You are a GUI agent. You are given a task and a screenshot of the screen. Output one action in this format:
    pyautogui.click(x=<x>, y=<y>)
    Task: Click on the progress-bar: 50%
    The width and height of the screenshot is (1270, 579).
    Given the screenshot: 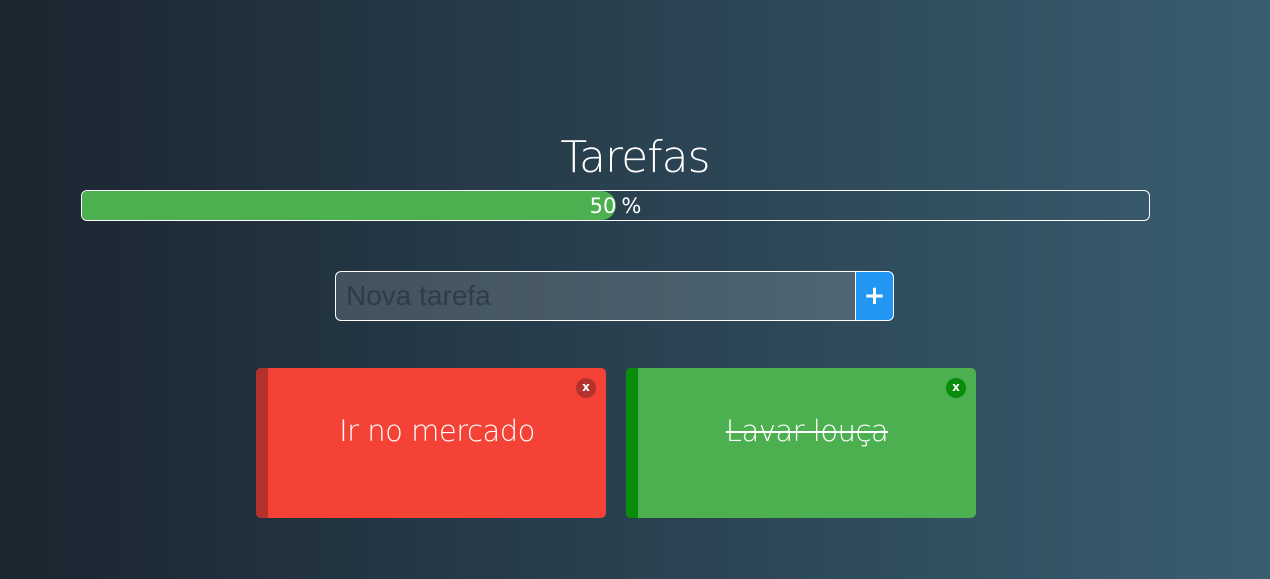 What is the action you would take?
    pyautogui.click(x=615, y=205)
    